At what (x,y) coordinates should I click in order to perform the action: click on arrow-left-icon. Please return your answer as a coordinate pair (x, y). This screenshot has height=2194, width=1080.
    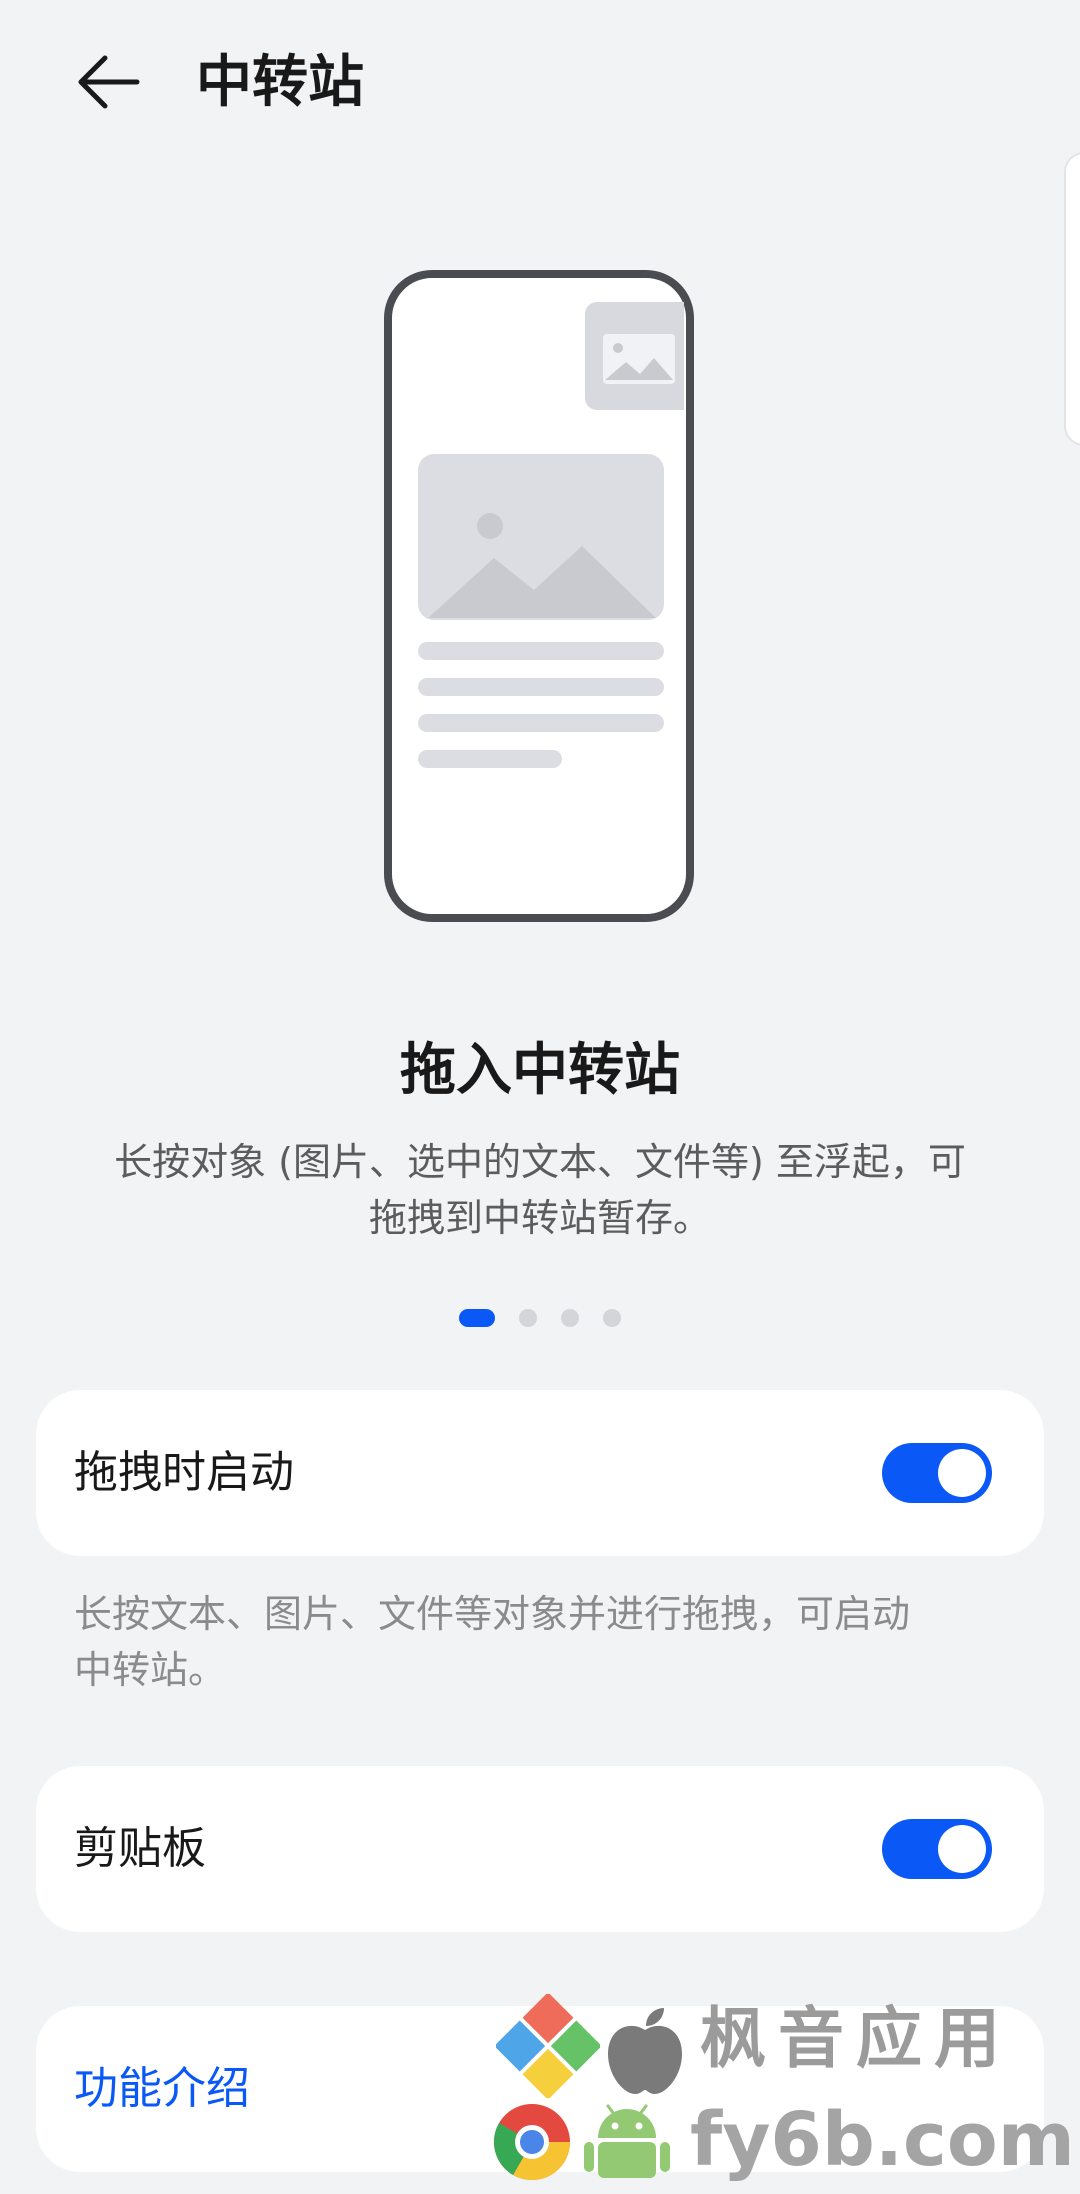
    Looking at the image, I should click on (109, 82).